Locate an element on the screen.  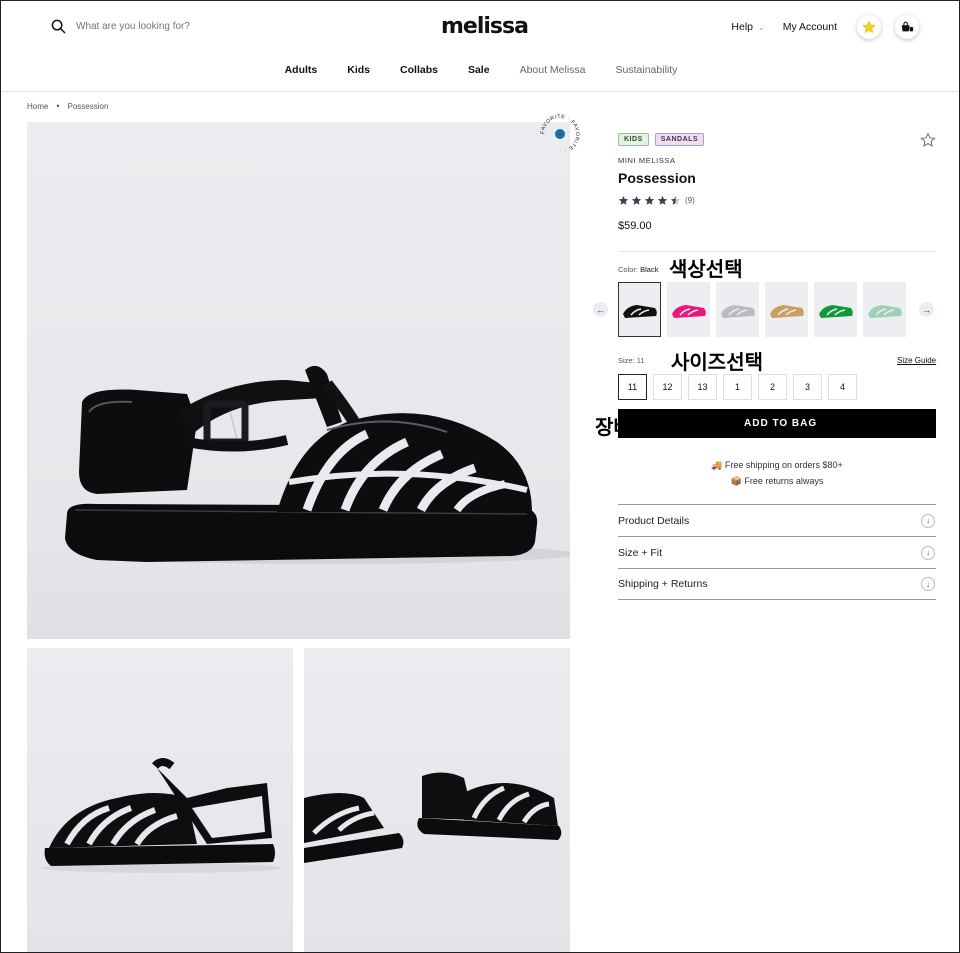
swatch-sandal-pink is located at coordinates (688, 311).